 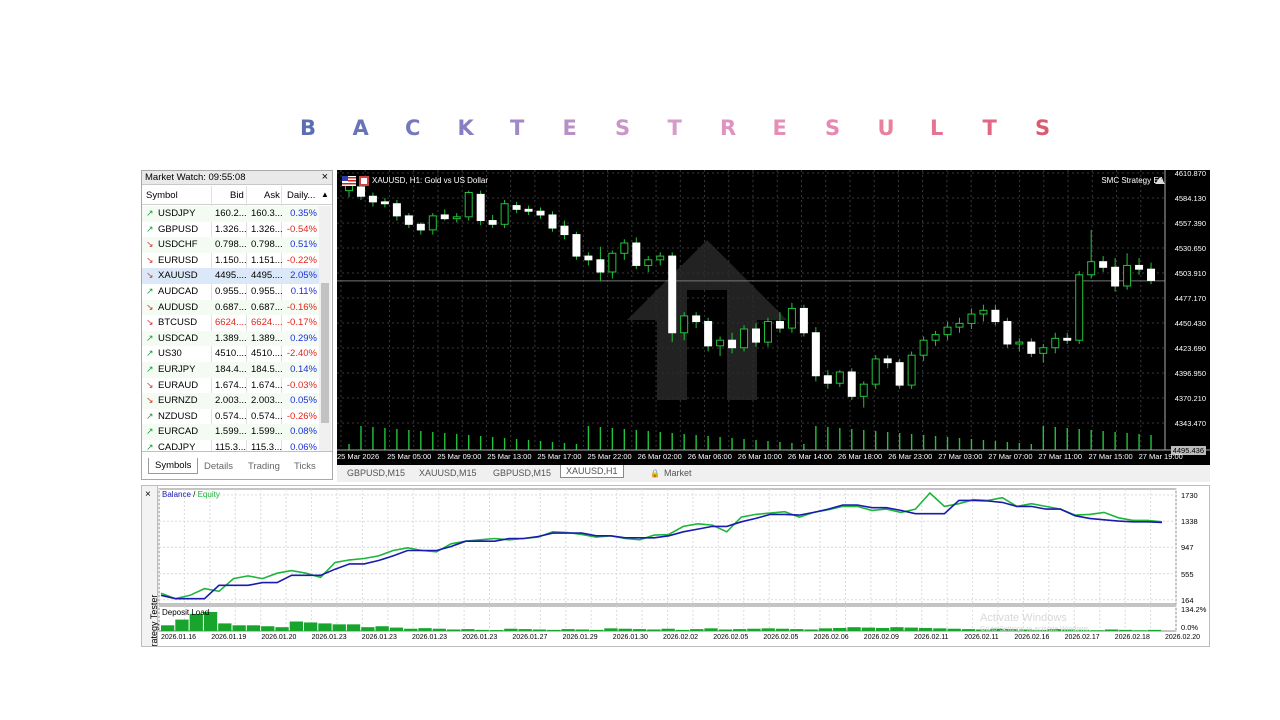 What do you see at coordinates (231, 445) in the screenshot?
I see `symbol-row: ↗ CADJPY 115.3... 115.3... 0.06%` at bounding box center [231, 445].